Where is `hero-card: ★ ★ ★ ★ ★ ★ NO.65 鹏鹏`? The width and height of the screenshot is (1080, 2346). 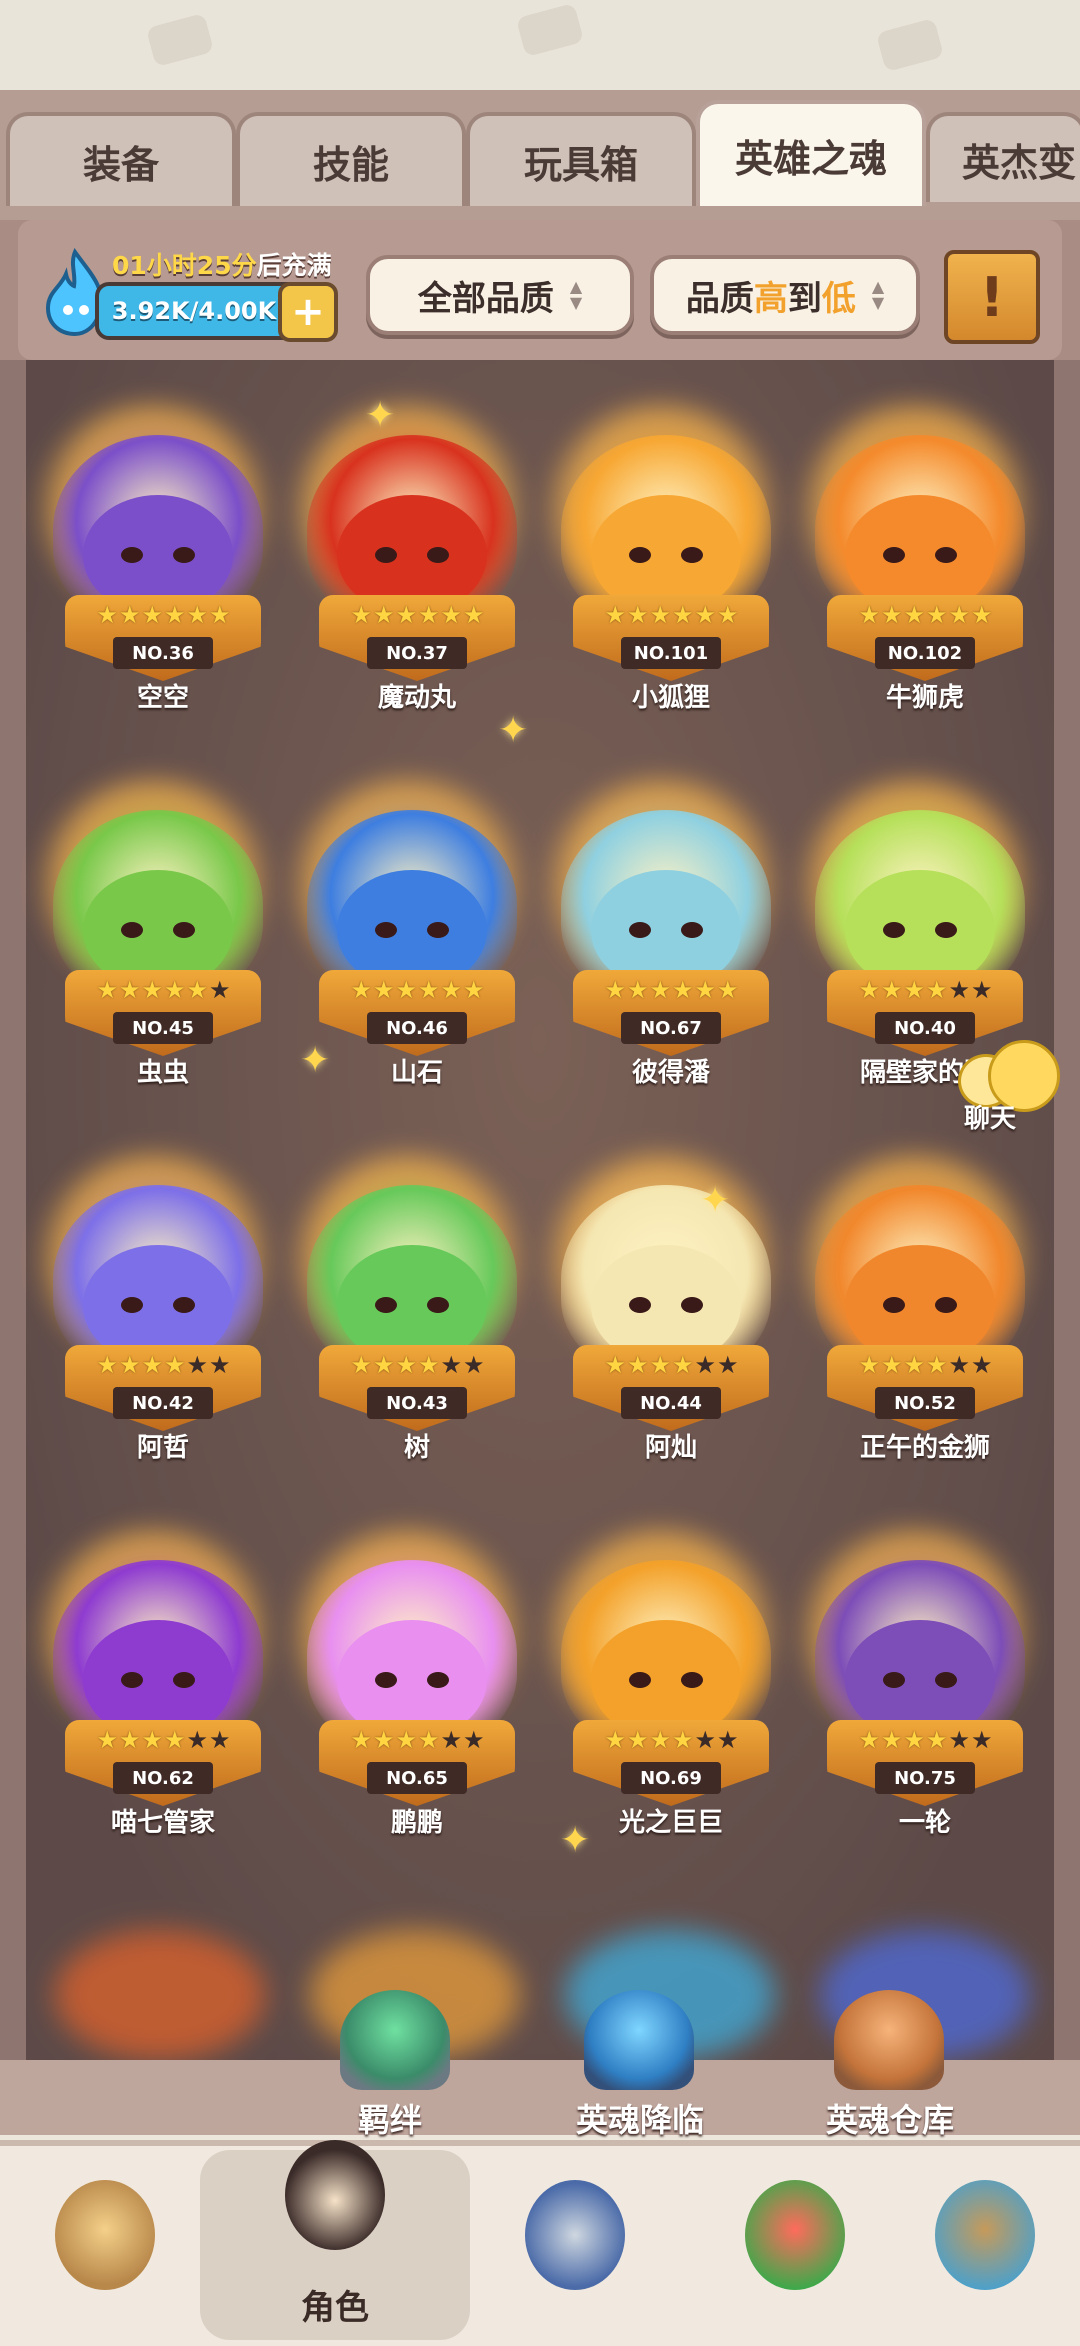 hero-card: ★ ★ ★ ★ ★ ★ NO.65 鹏鹏 is located at coordinates (413, 1713).